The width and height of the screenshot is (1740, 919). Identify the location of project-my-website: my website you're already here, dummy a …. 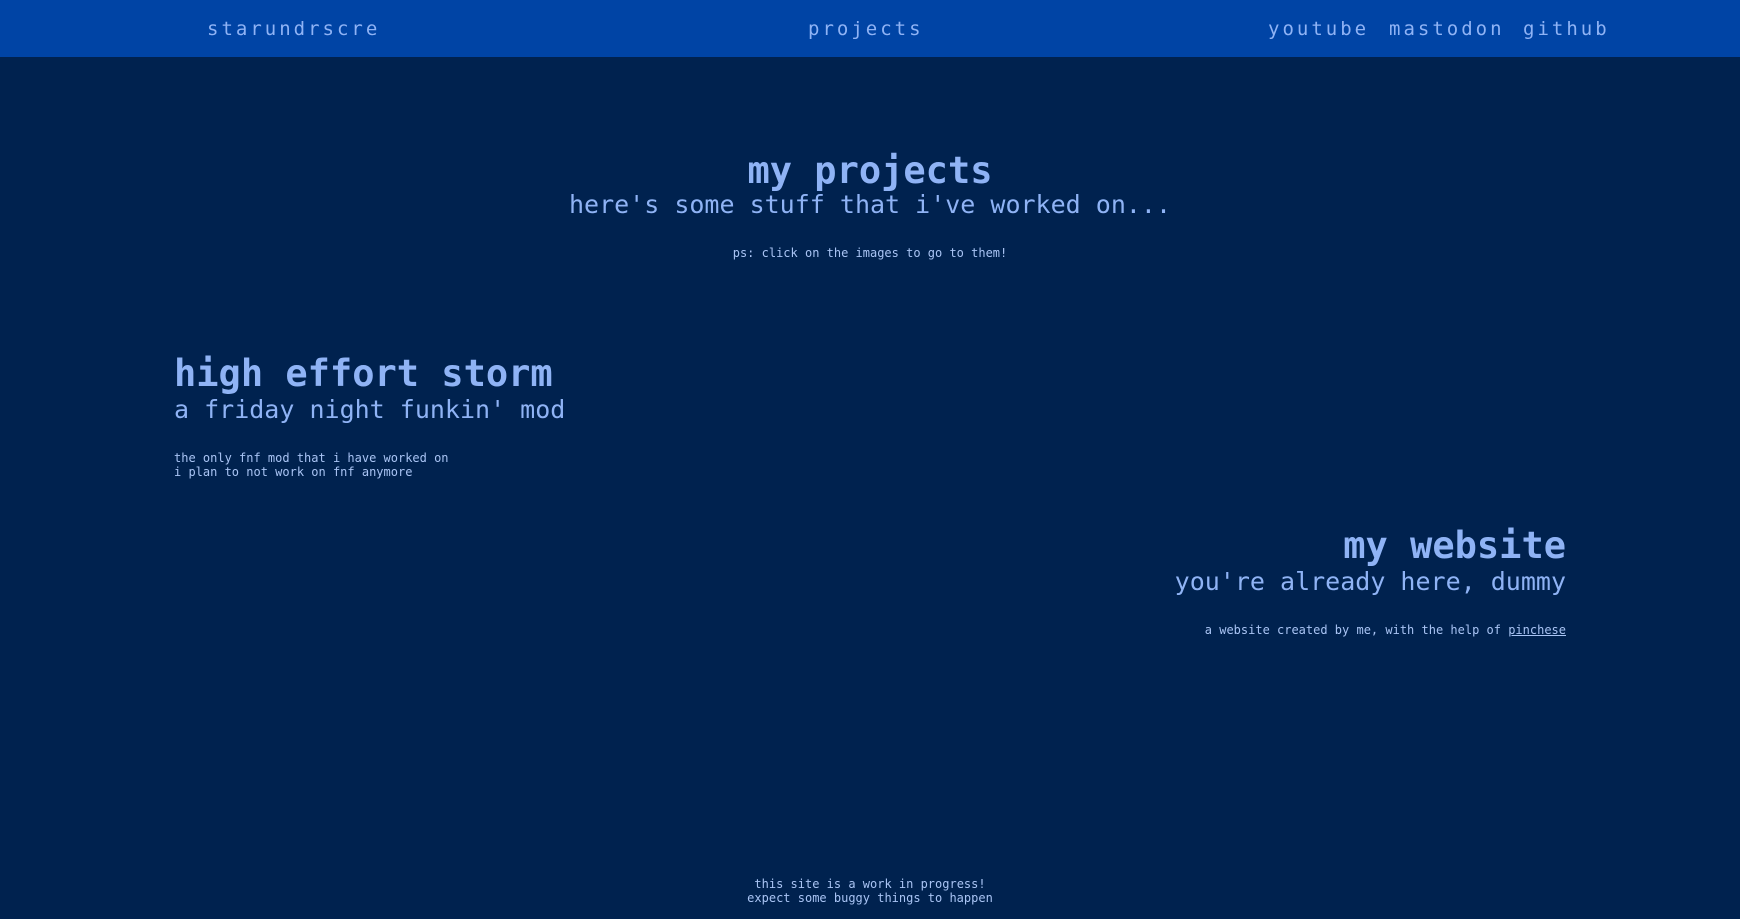
(1370, 580).